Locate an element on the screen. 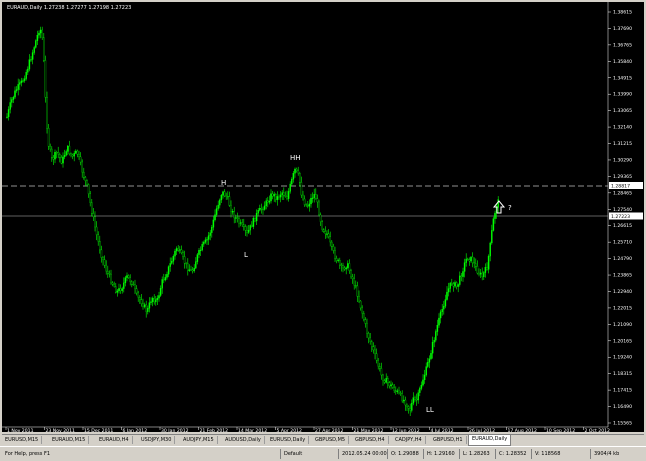 The image size is (646, 461). tab-euraud-daily: EURAUD,Daily is located at coordinates (490, 440).